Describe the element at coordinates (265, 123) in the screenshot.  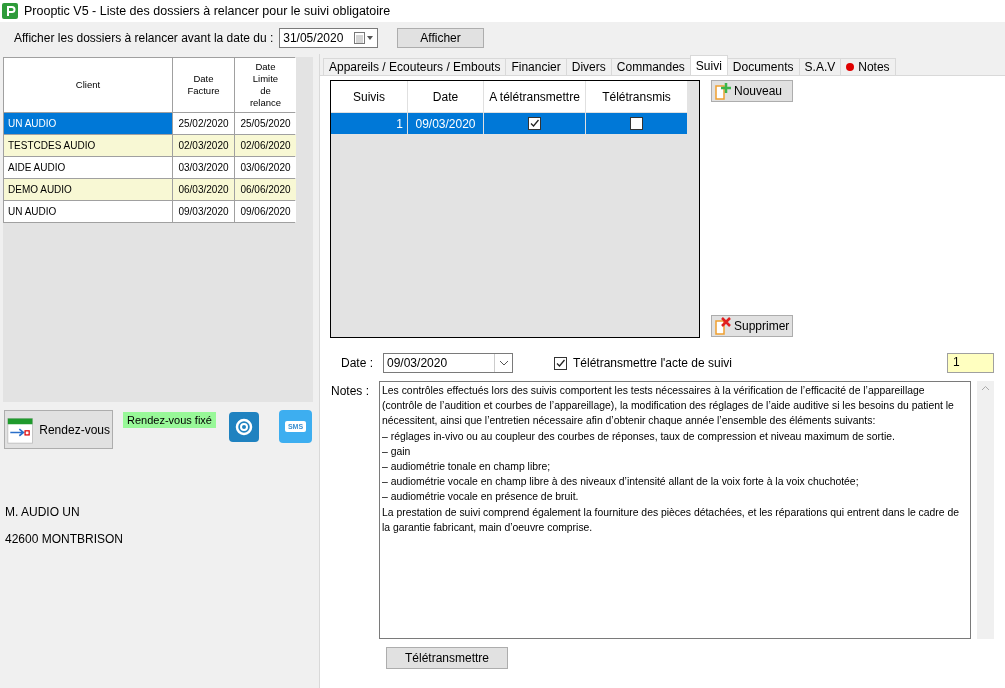
I see `table-cell: 25/05/2020` at that location.